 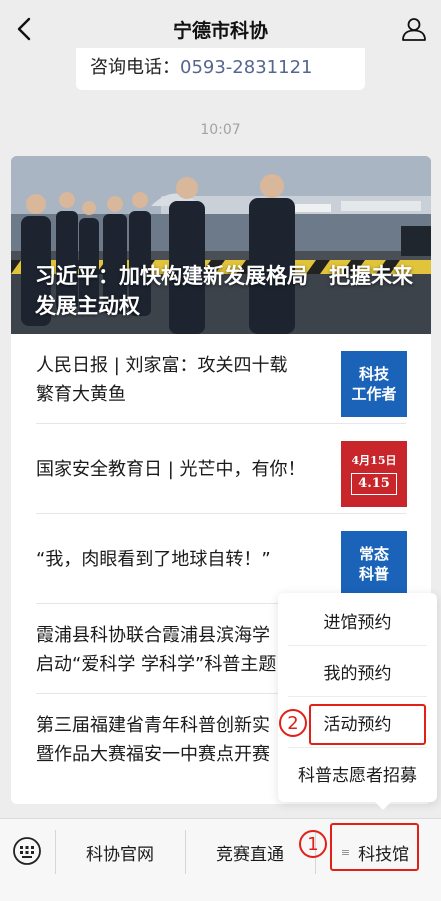 What do you see at coordinates (135, 67) in the screenshot?
I see `consult-label: 咨询电话：` at bounding box center [135, 67].